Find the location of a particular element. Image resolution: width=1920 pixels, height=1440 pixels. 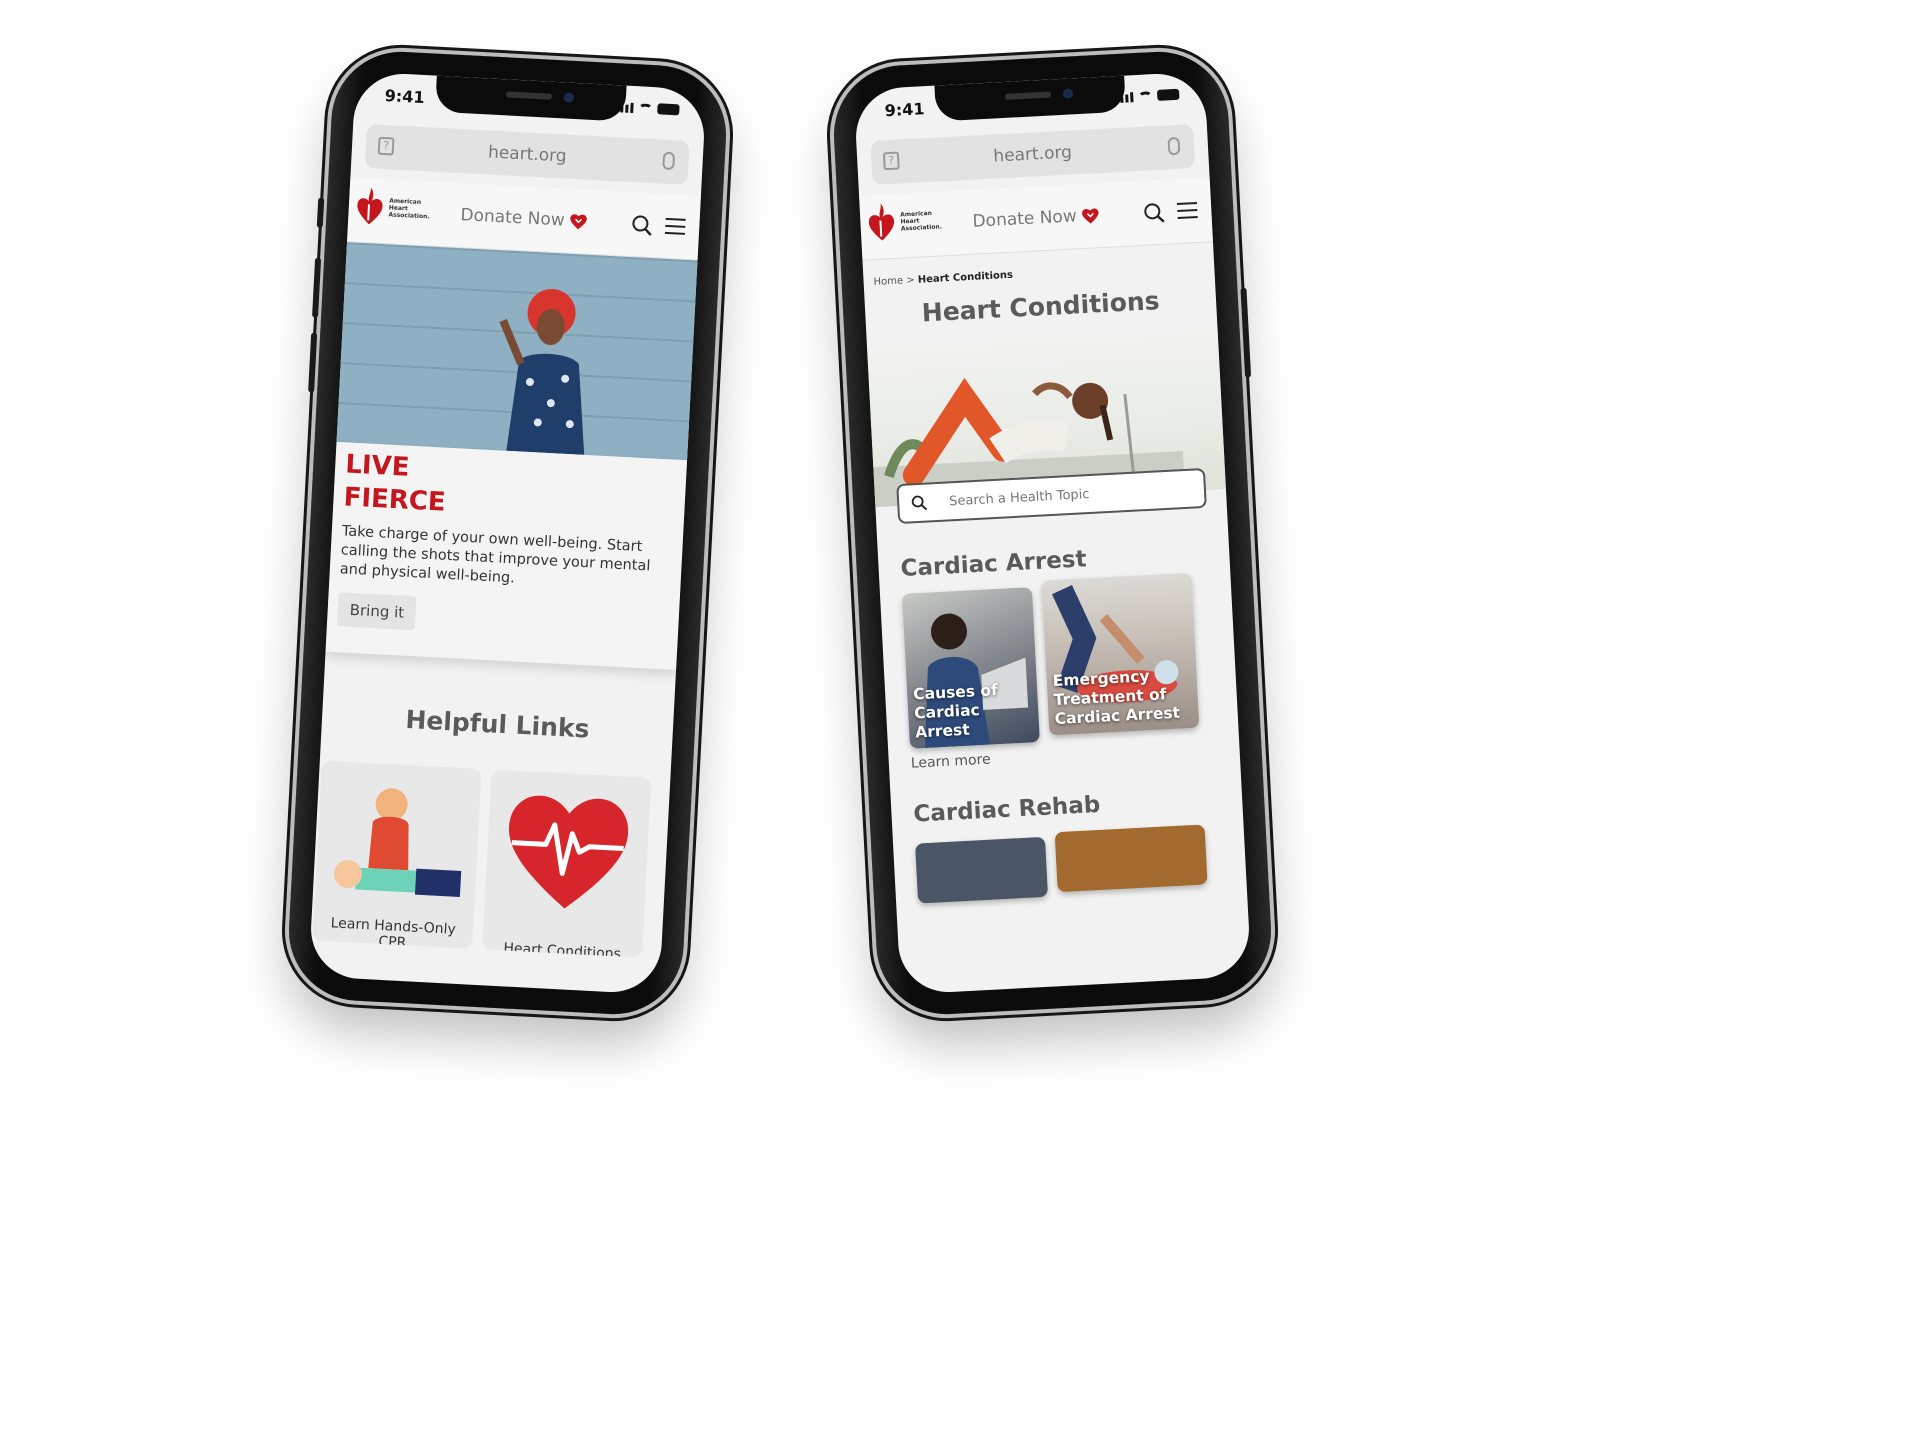

emergency-treatment-label: Emergency Treatment of Cardiac Arrest is located at coordinates (1116, 698).